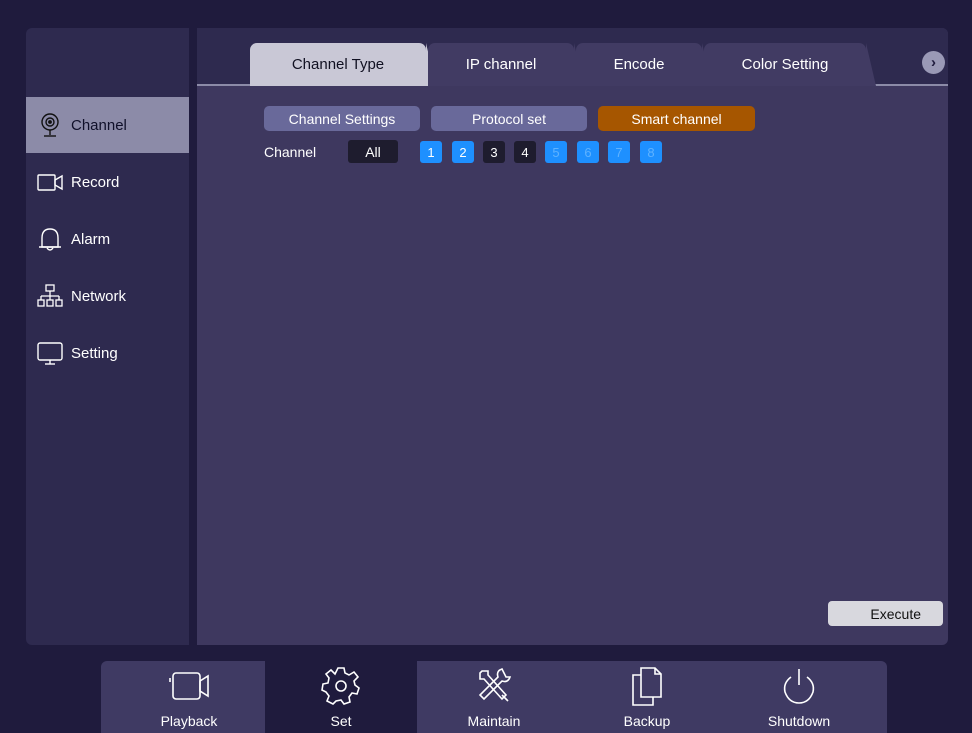  What do you see at coordinates (619, 152) in the screenshot?
I see `channel-7-button: 7` at bounding box center [619, 152].